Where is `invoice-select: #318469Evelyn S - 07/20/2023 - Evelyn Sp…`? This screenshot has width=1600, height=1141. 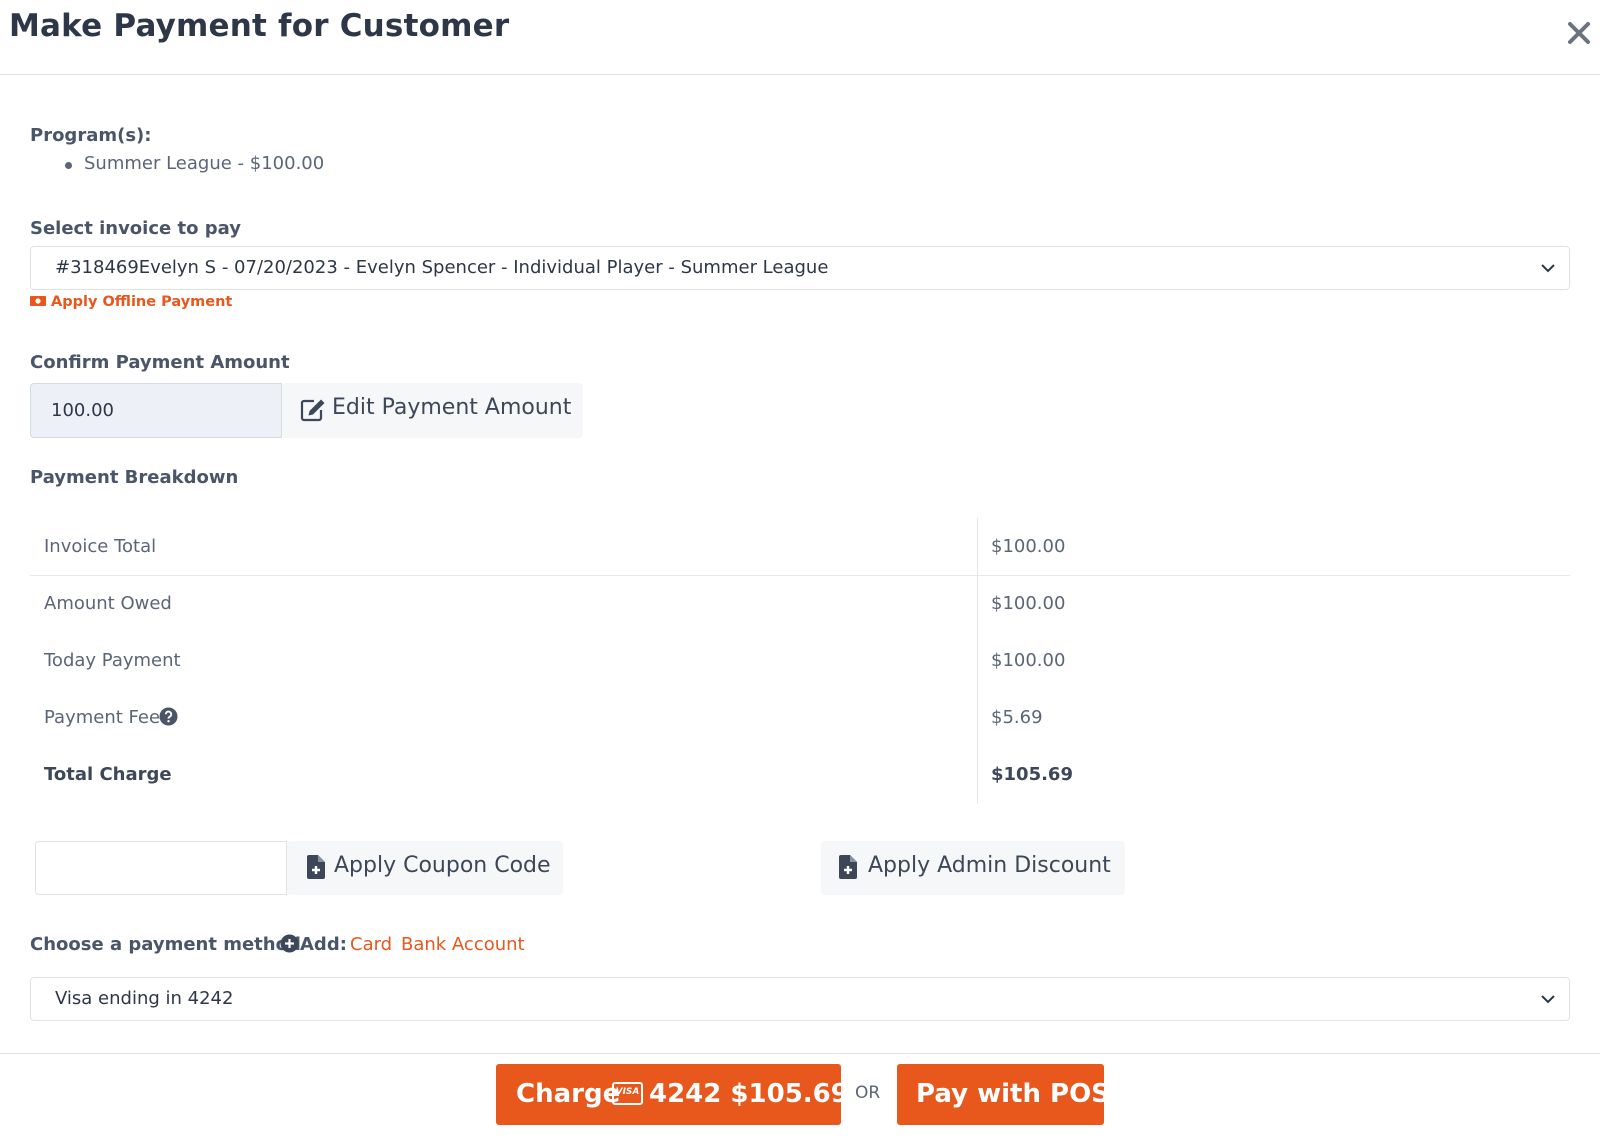 invoice-select: #318469Evelyn S - 07/20/2023 - Evelyn Sp… is located at coordinates (800, 268).